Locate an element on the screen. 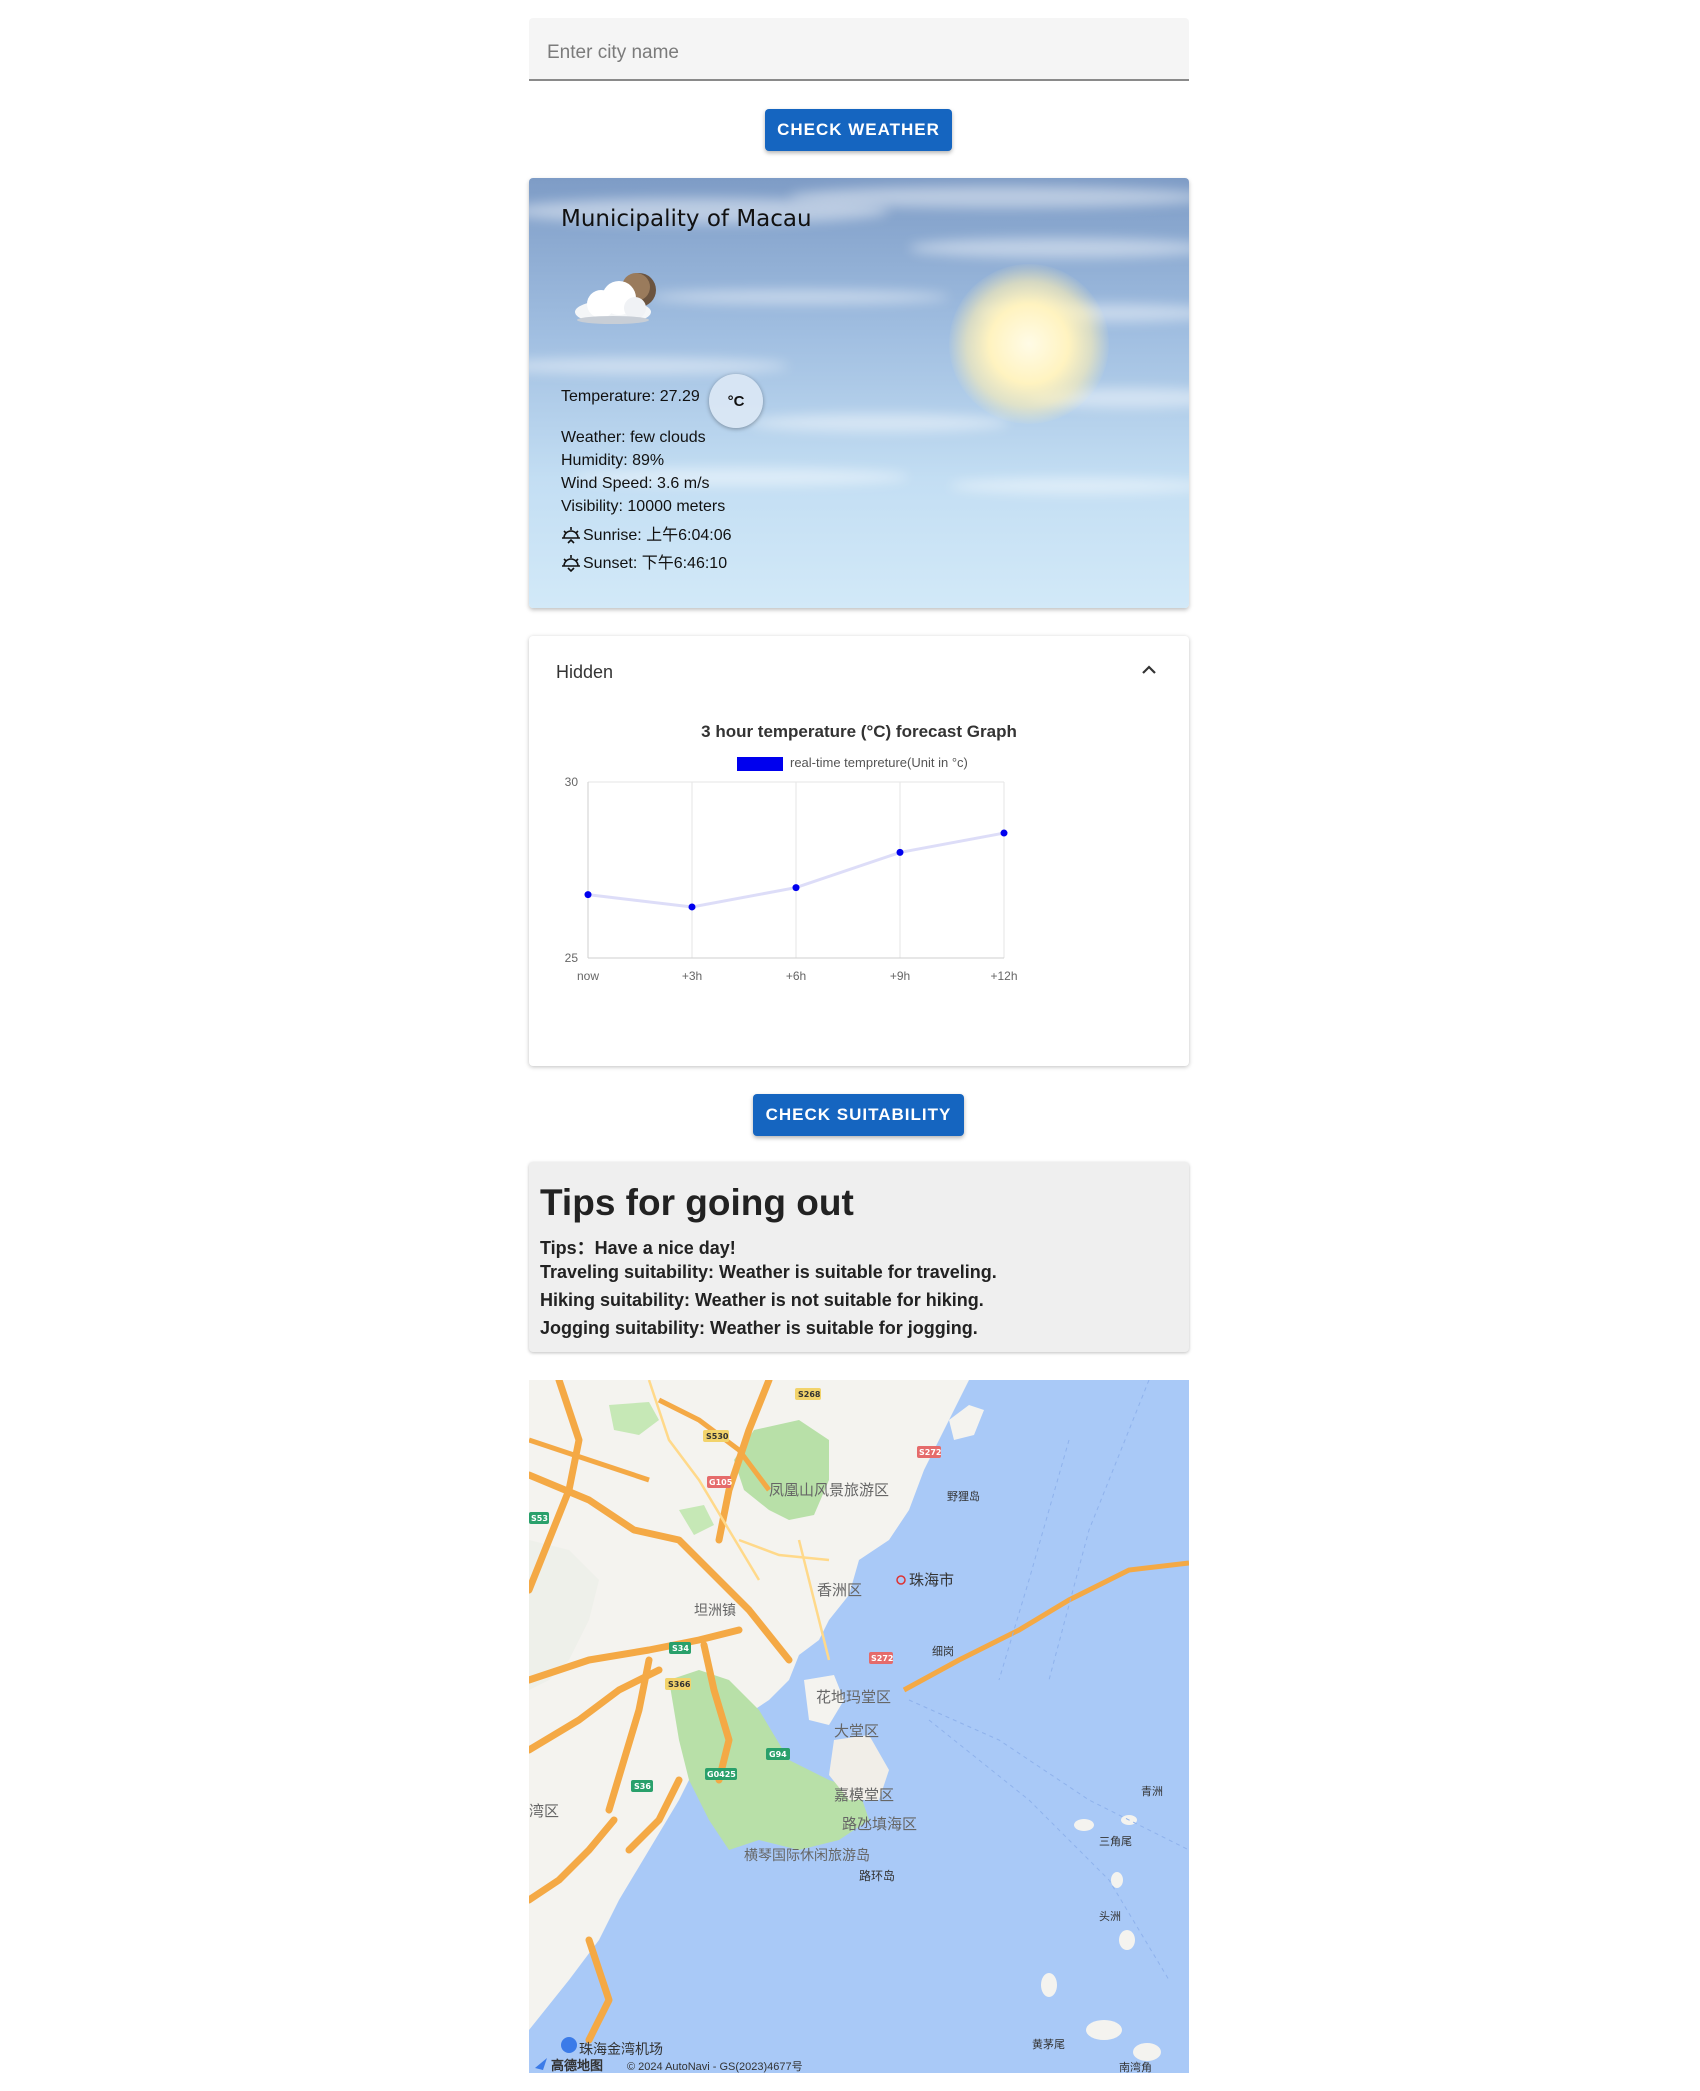 This screenshot has height=2091, width=1700. map-label: 青洲 is located at coordinates (1152, 1791).